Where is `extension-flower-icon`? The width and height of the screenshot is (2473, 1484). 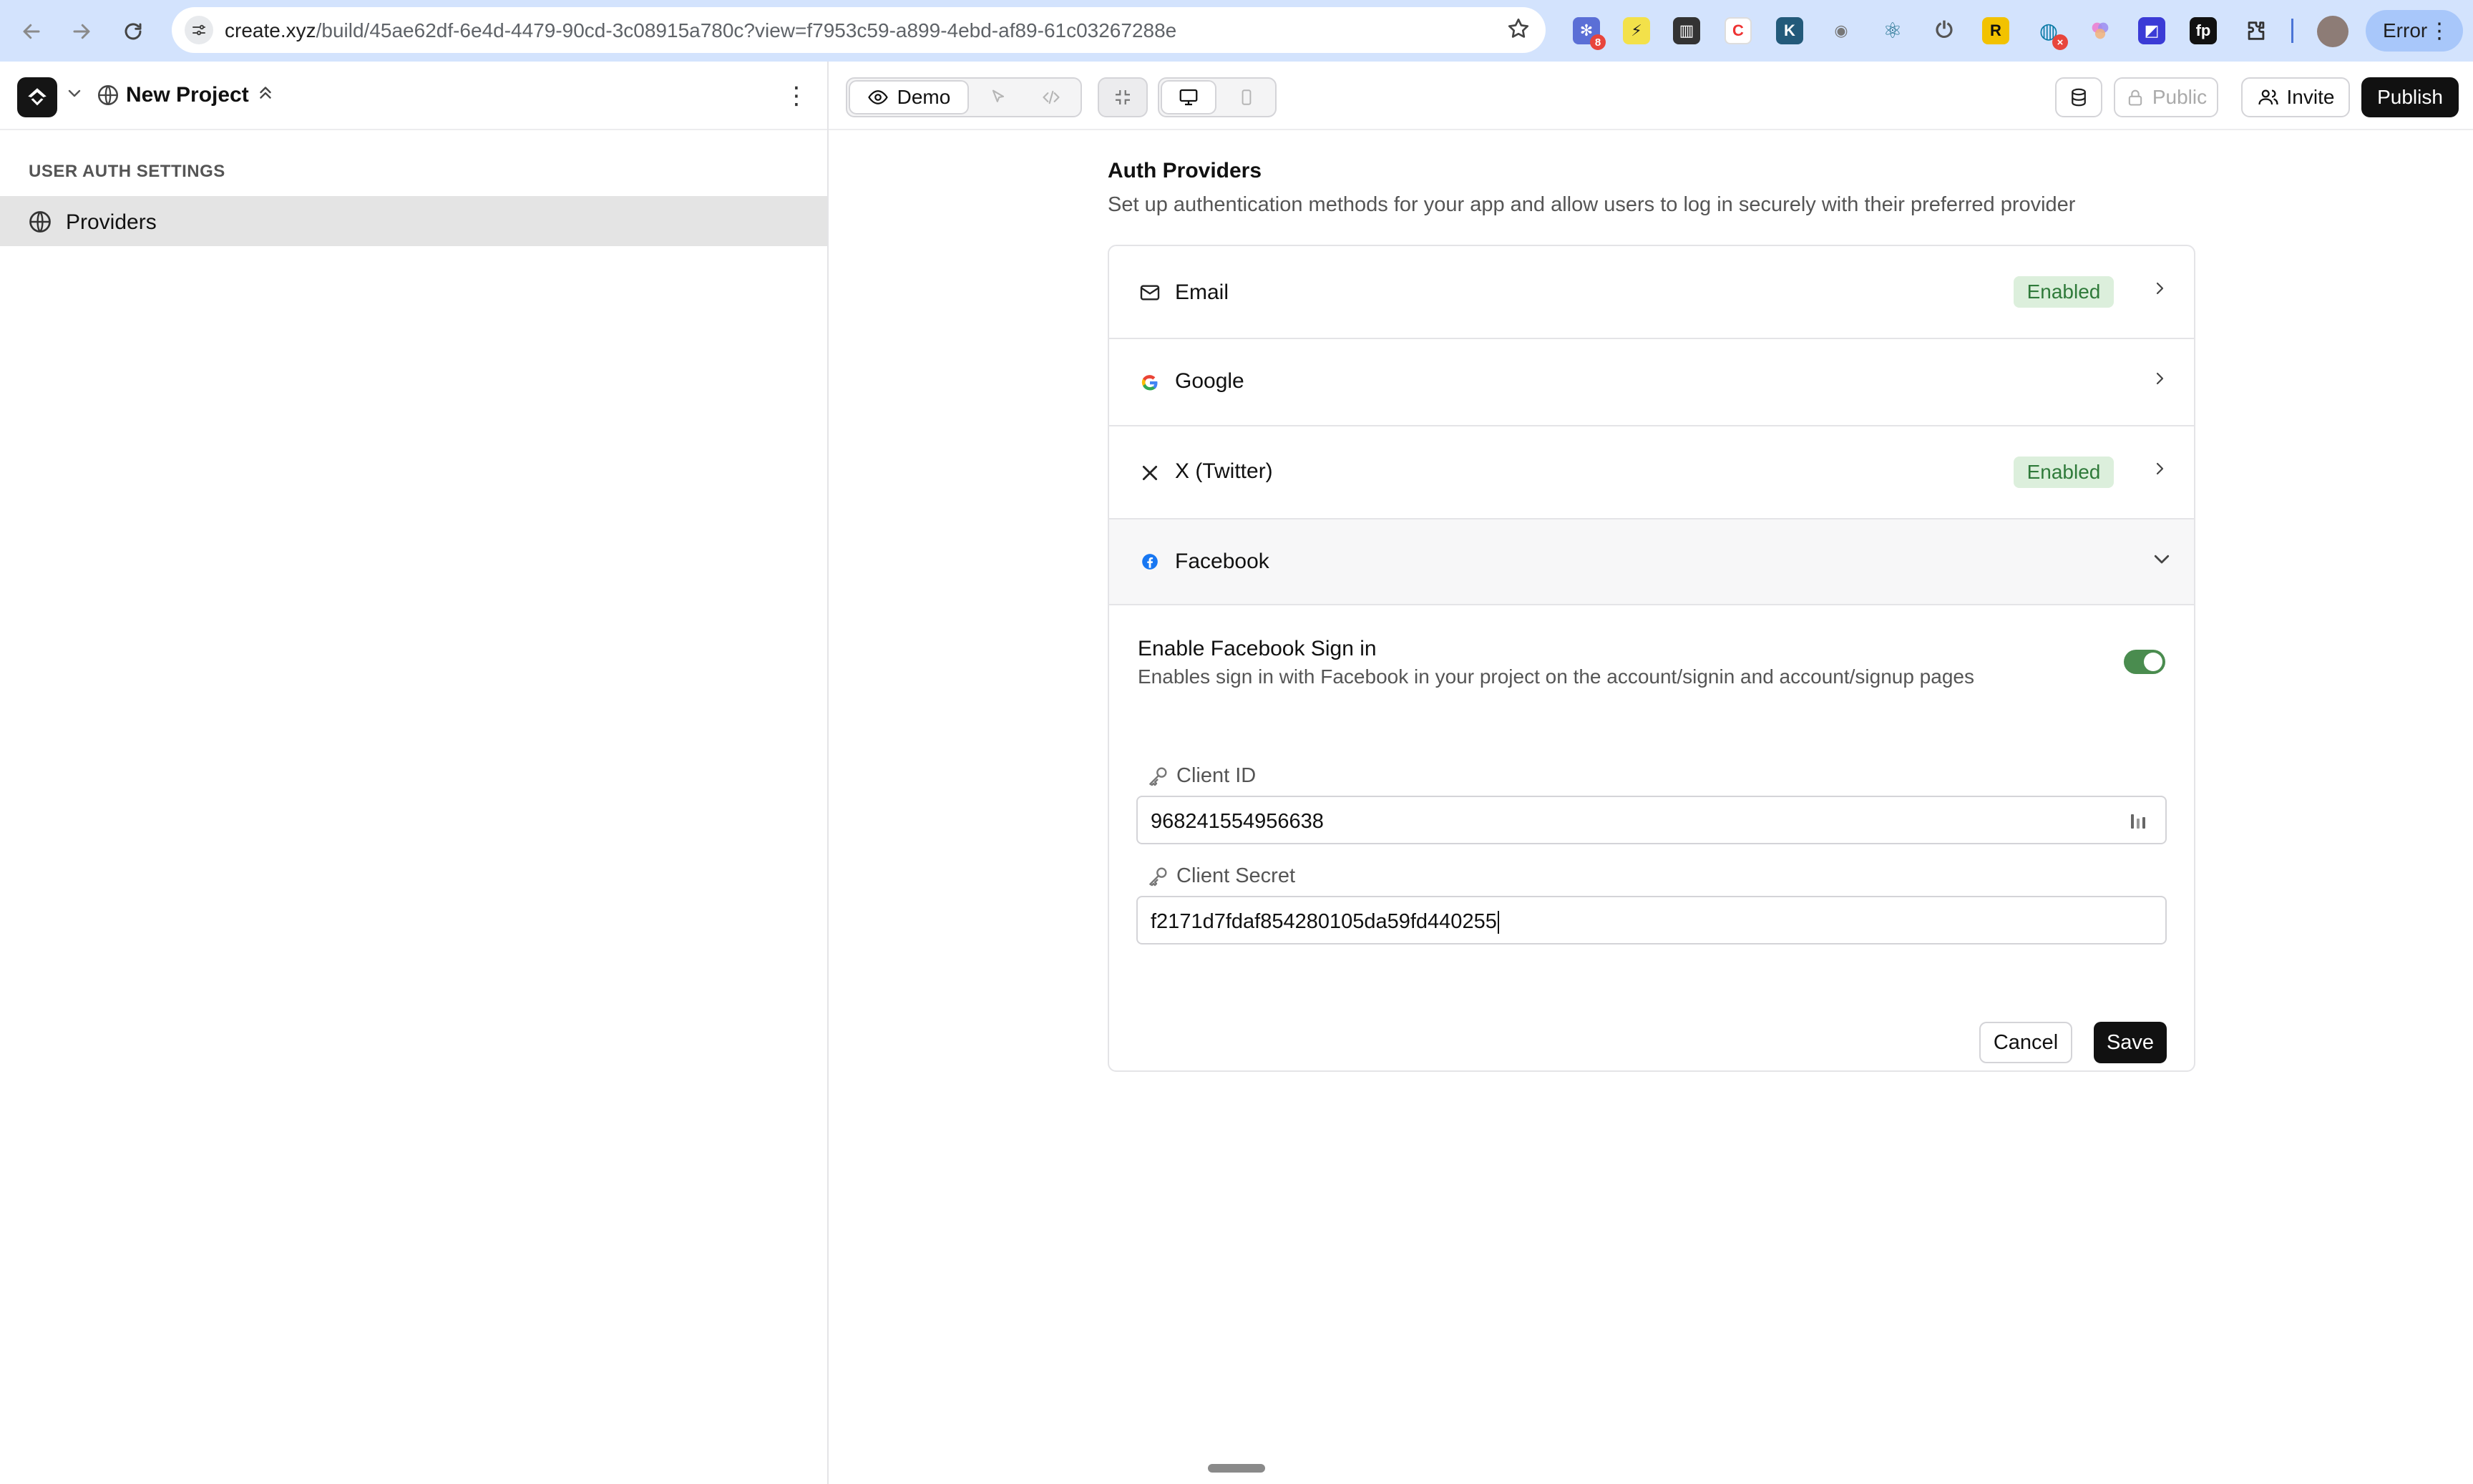 extension-flower-icon is located at coordinates (2100, 30).